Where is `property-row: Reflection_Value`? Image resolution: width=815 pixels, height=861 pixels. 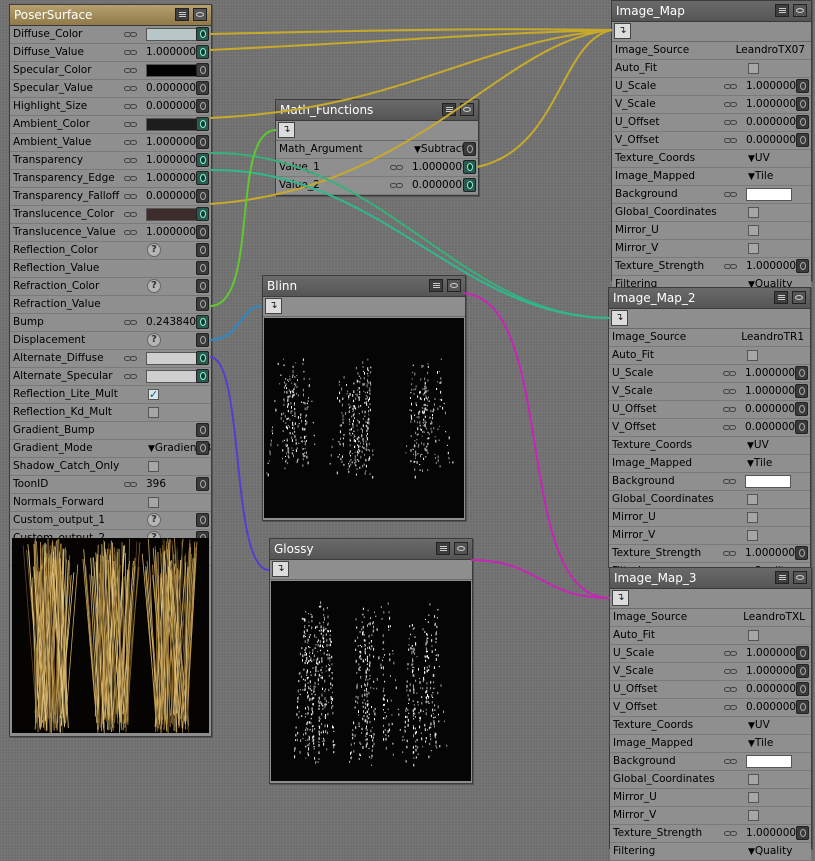
property-row: Reflection_Value is located at coordinates (110, 269).